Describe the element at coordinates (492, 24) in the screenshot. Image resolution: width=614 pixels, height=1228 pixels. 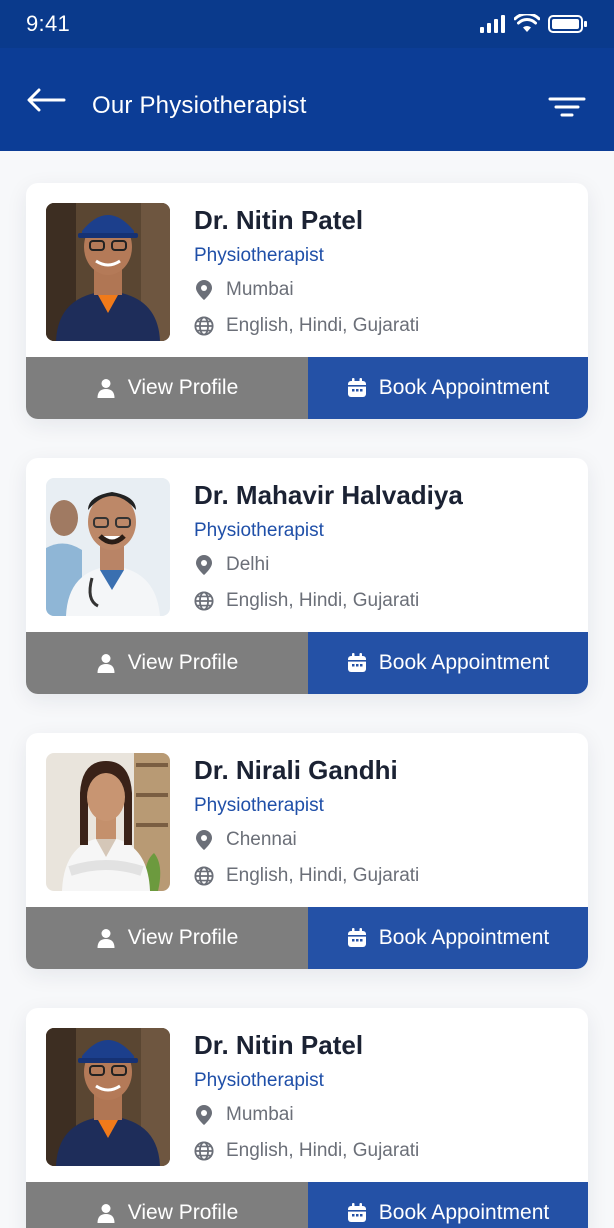
I see `signal-icon` at that location.